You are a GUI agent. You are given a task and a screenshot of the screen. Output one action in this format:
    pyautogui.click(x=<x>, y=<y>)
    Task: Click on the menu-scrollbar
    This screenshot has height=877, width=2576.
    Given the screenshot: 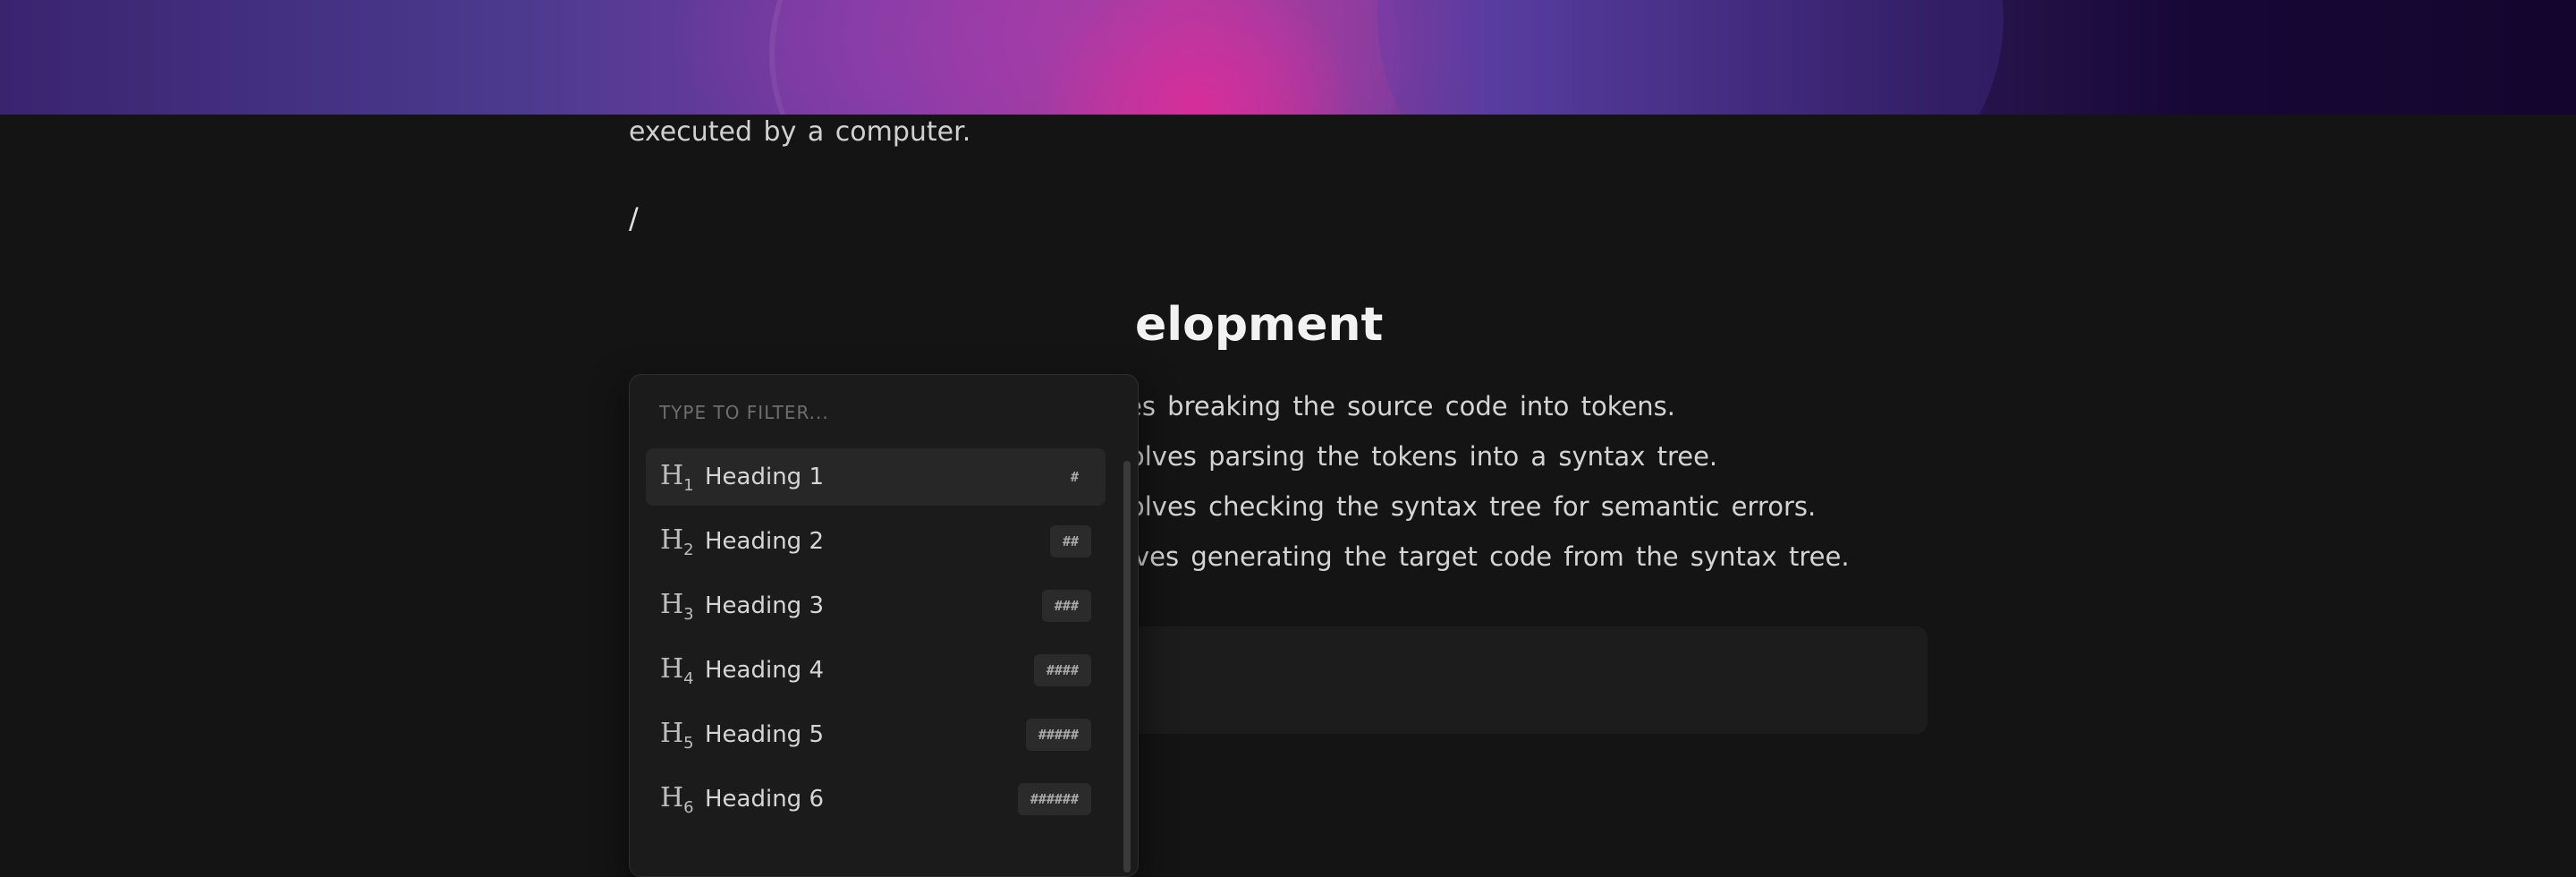 What is the action you would take?
    pyautogui.click(x=1127, y=667)
    